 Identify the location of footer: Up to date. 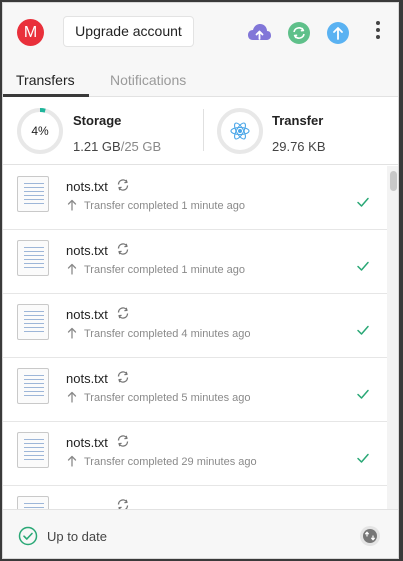
(200, 533).